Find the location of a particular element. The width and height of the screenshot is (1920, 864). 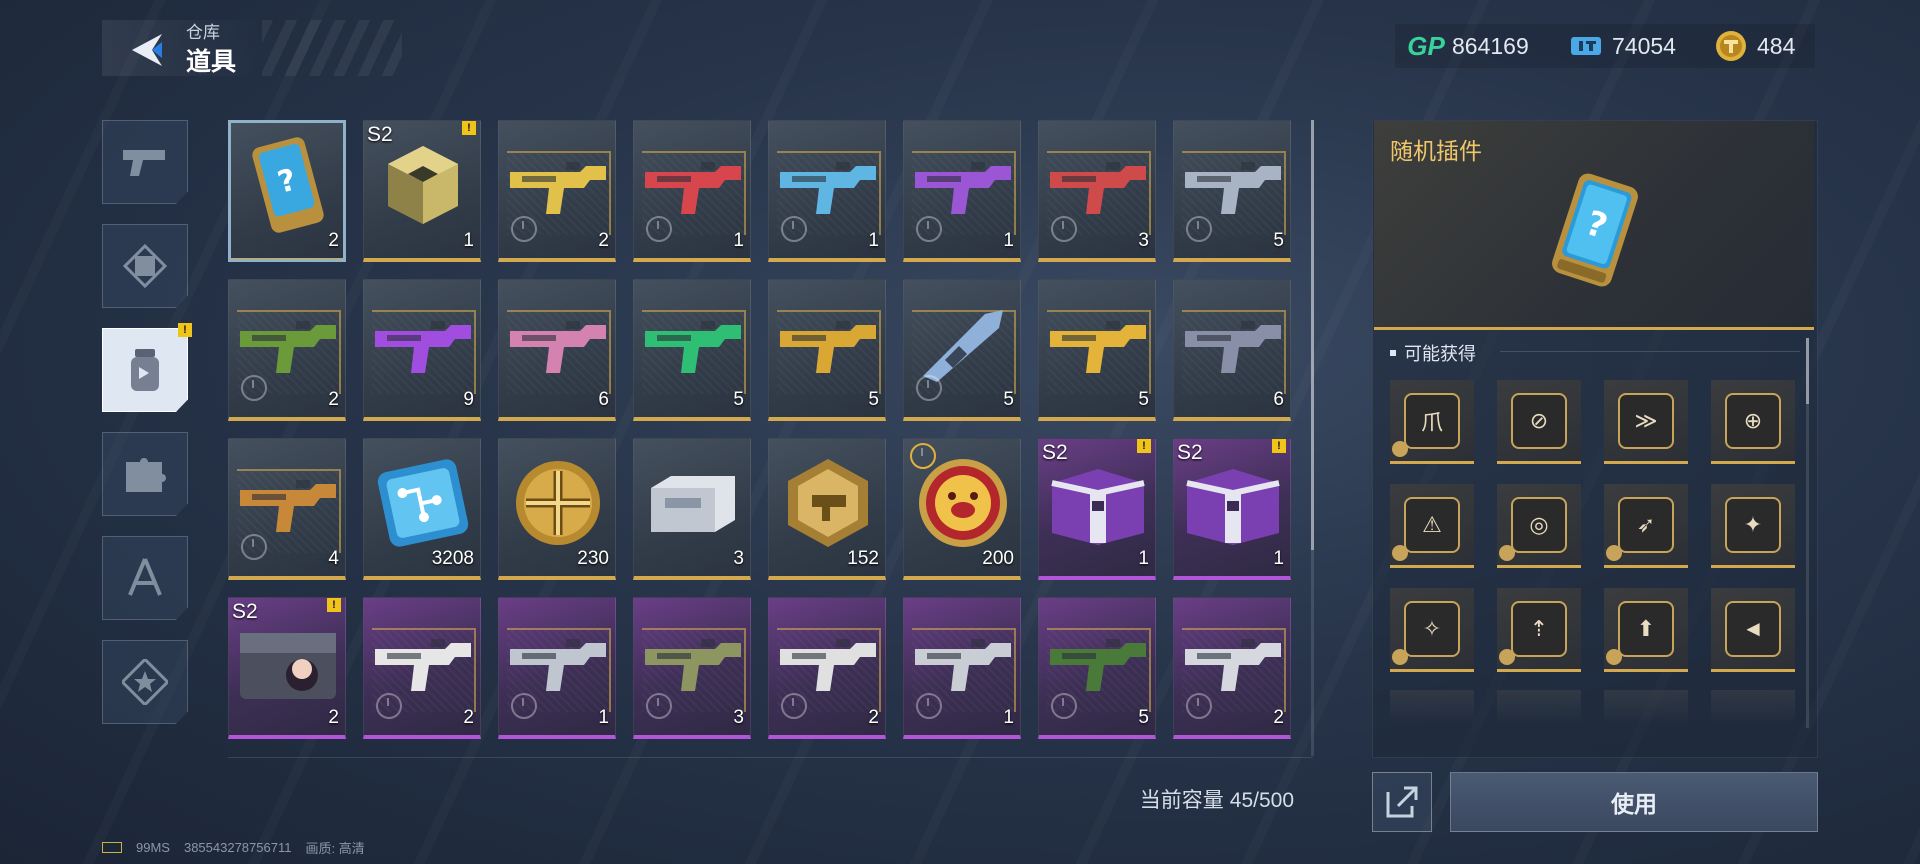

possible-reward-plugin: ⊕ is located at coordinates (1753, 422).